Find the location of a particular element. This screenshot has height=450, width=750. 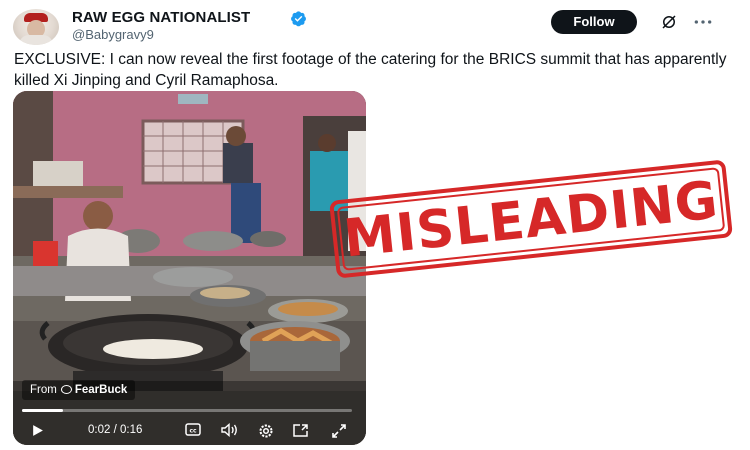

video-source-watermark: From FearBuck is located at coordinates (79, 390).